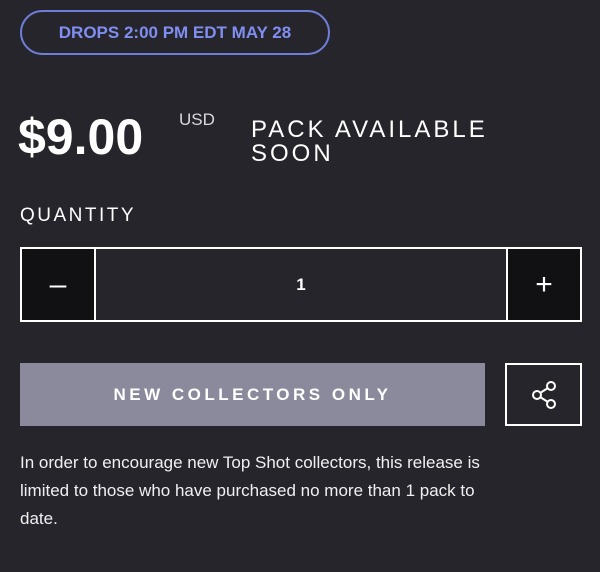  I want to click on new-collectors-only-button: NEW COLLECTORS ONLY, so click(252, 394).